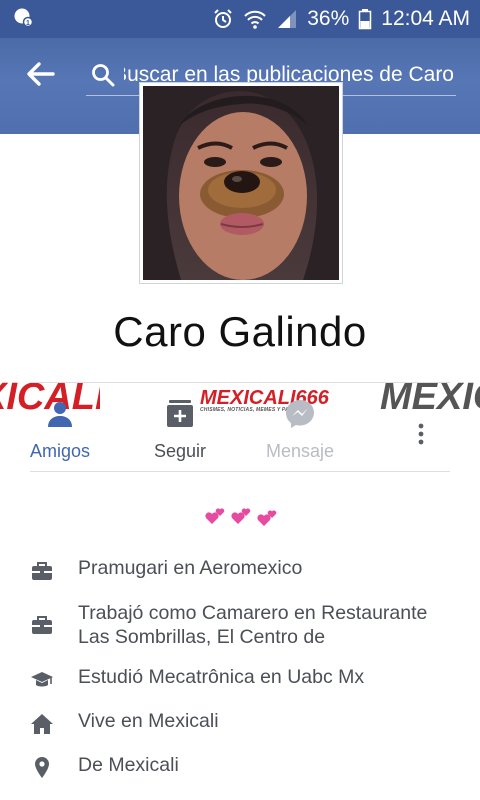  I want to click on battery-percent: 36%, so click(328, 18).